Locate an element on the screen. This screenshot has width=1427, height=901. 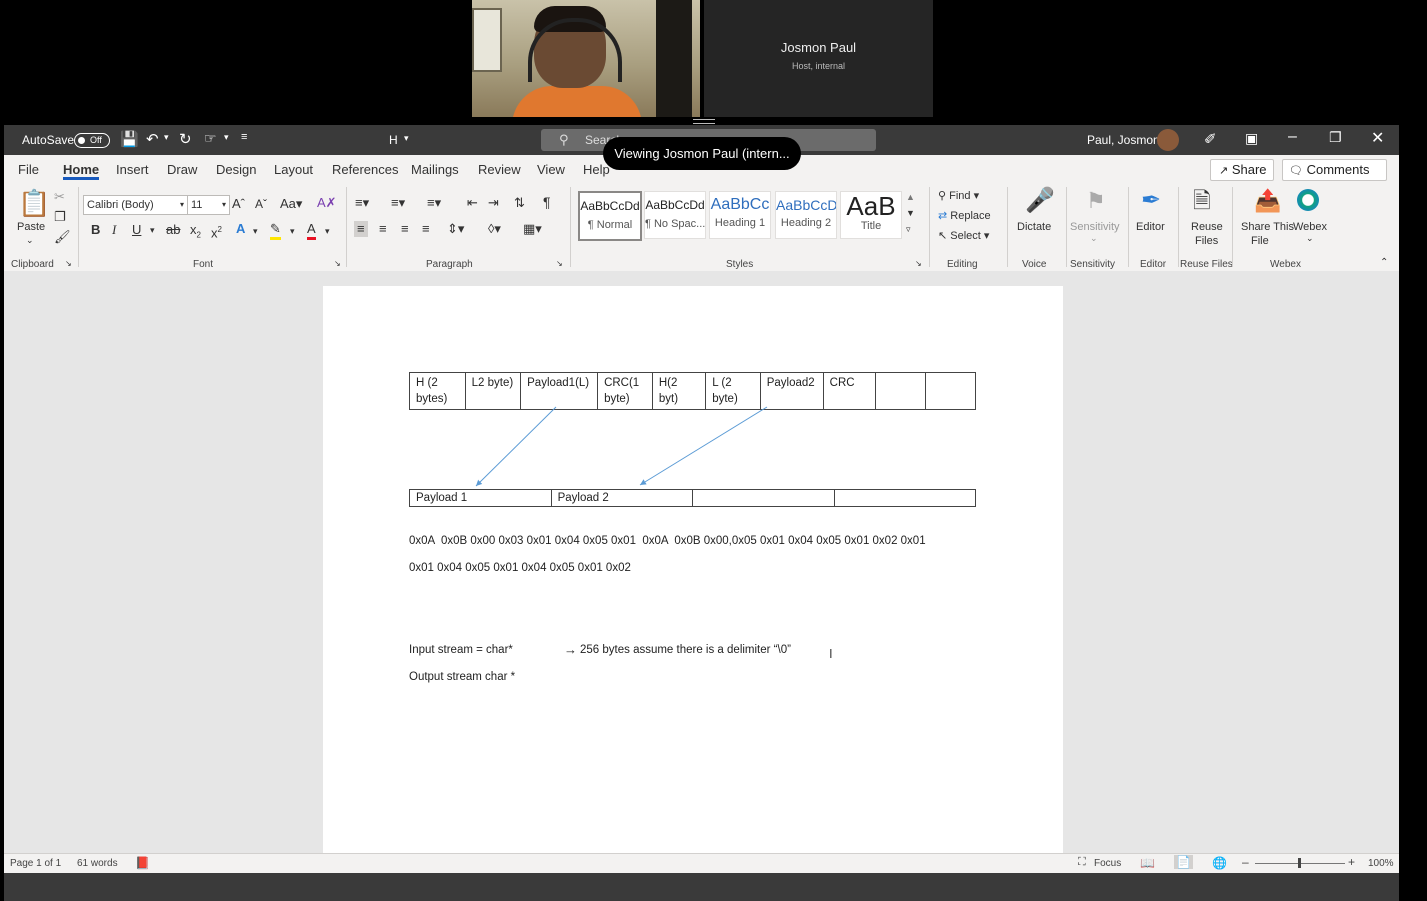
shading-icon: ◊▾ is located at coordinates (494, 229).